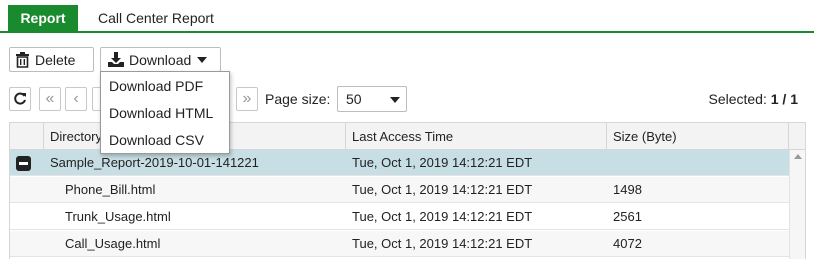  I want to click on row-file: Trunk_Usage.html, so click(118, 216).